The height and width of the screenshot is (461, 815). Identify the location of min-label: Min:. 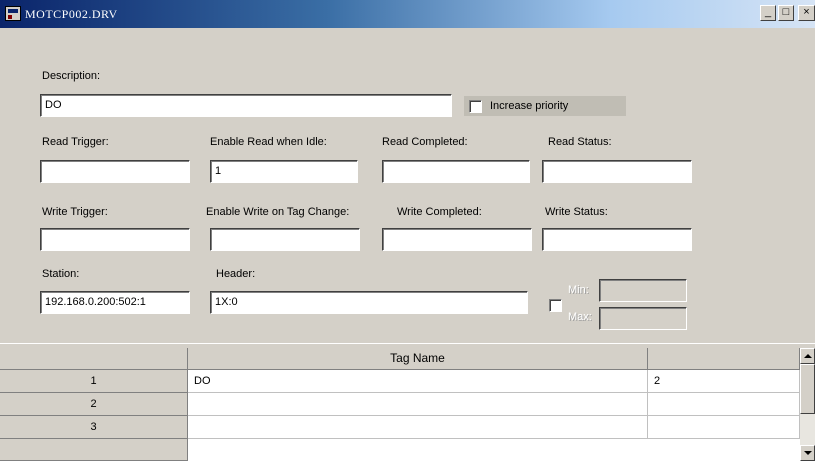
(578, 290).